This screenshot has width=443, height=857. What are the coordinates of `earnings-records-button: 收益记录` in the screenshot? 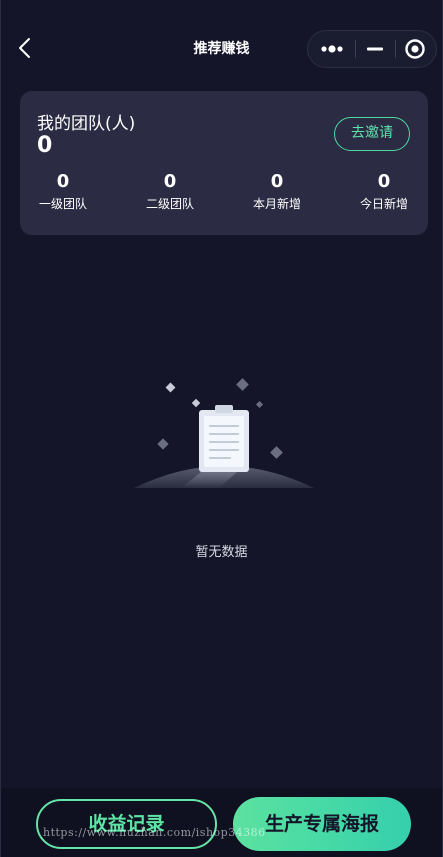 It's located at (126, 824).